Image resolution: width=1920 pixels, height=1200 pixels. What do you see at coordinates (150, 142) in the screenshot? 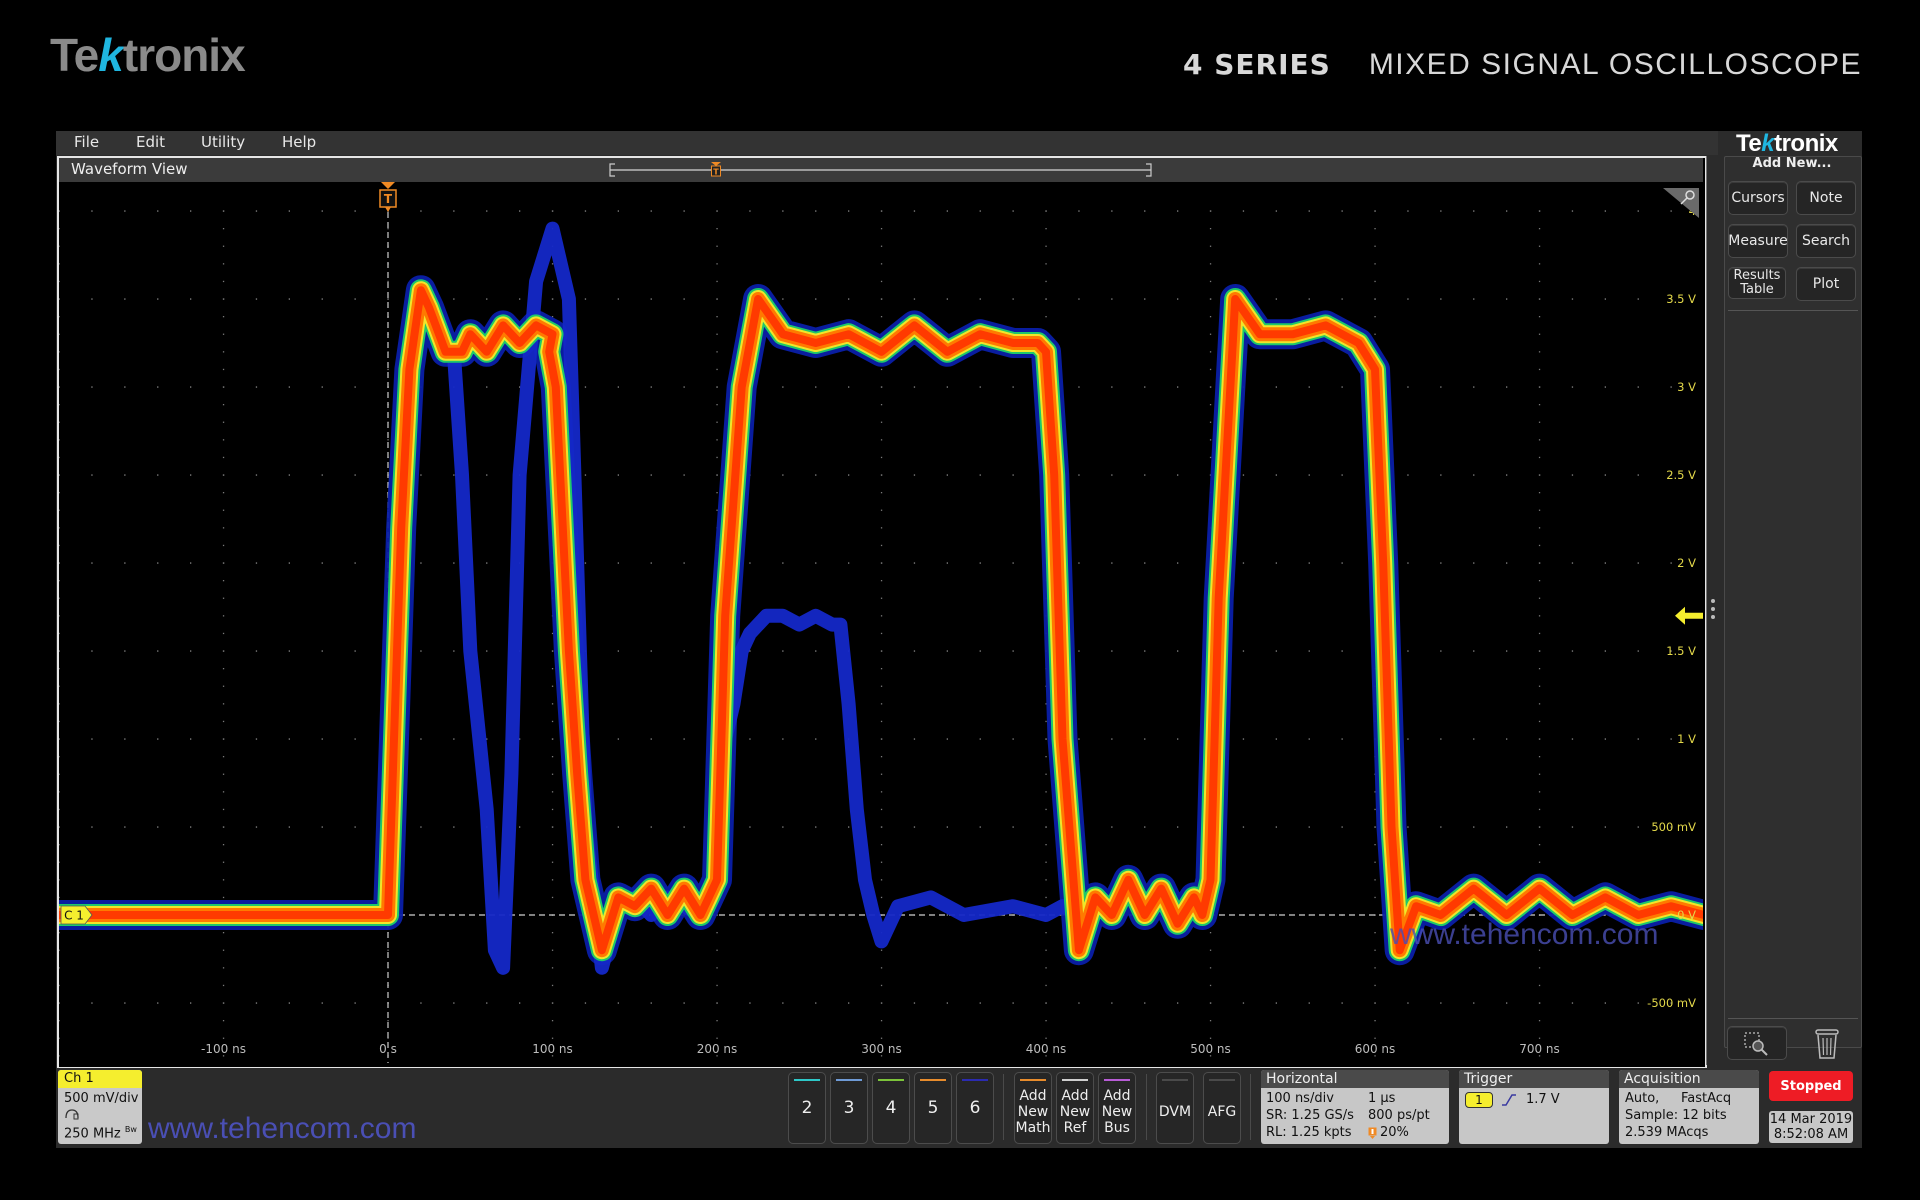
I see `menu-edit: Edit` at bounding box center [150, 142].